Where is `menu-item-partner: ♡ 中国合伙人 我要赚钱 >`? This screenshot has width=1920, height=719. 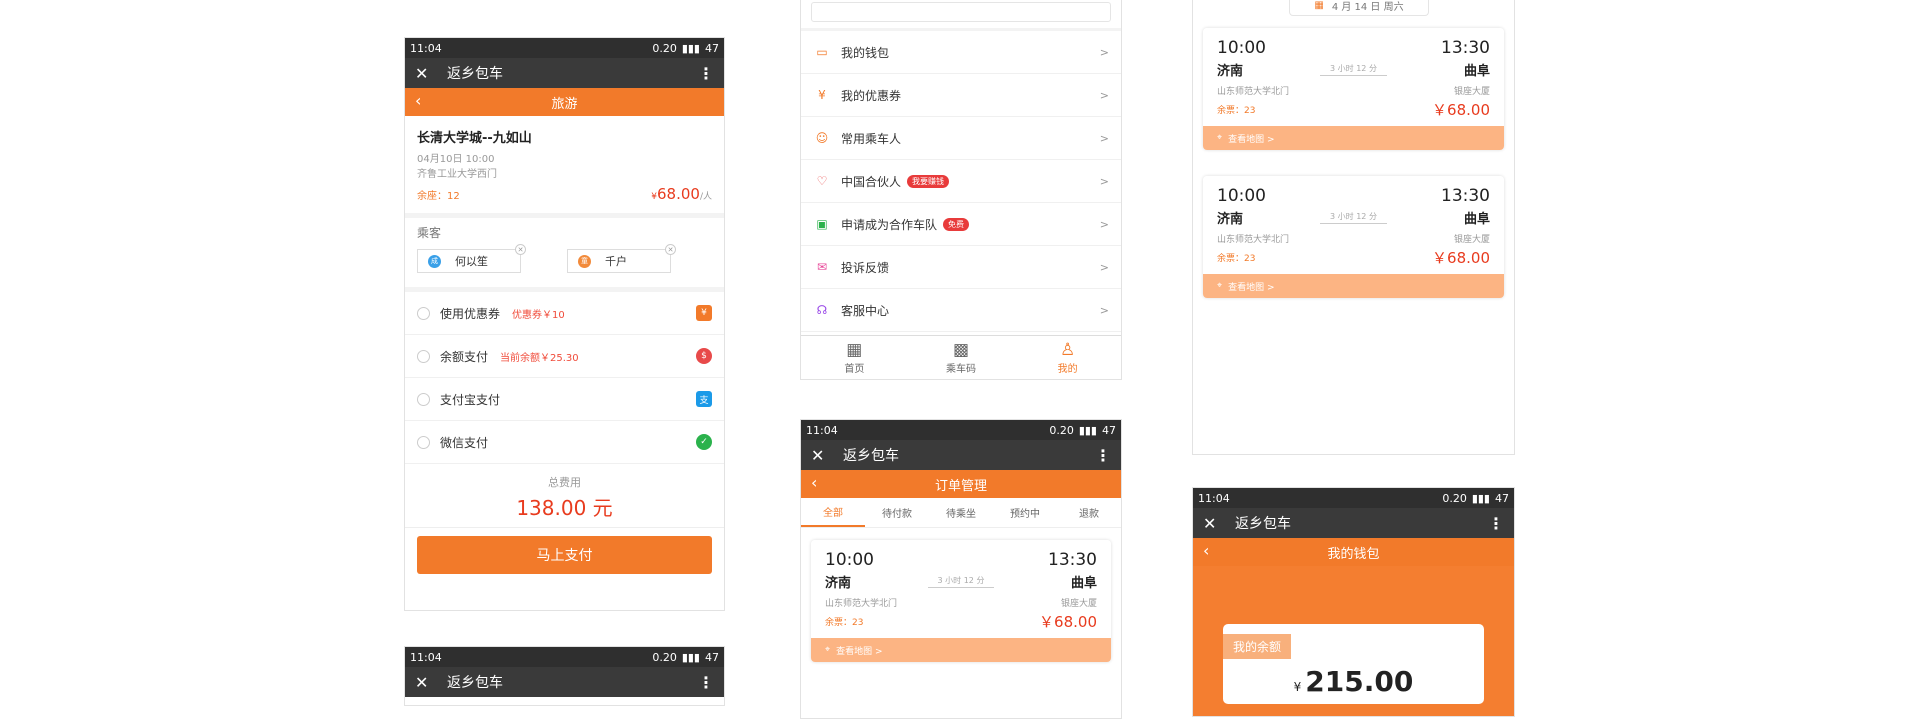 menu-item-partner: ♡ 中国合伙人 我要赚钱 > is located at coordinates (961, 181).